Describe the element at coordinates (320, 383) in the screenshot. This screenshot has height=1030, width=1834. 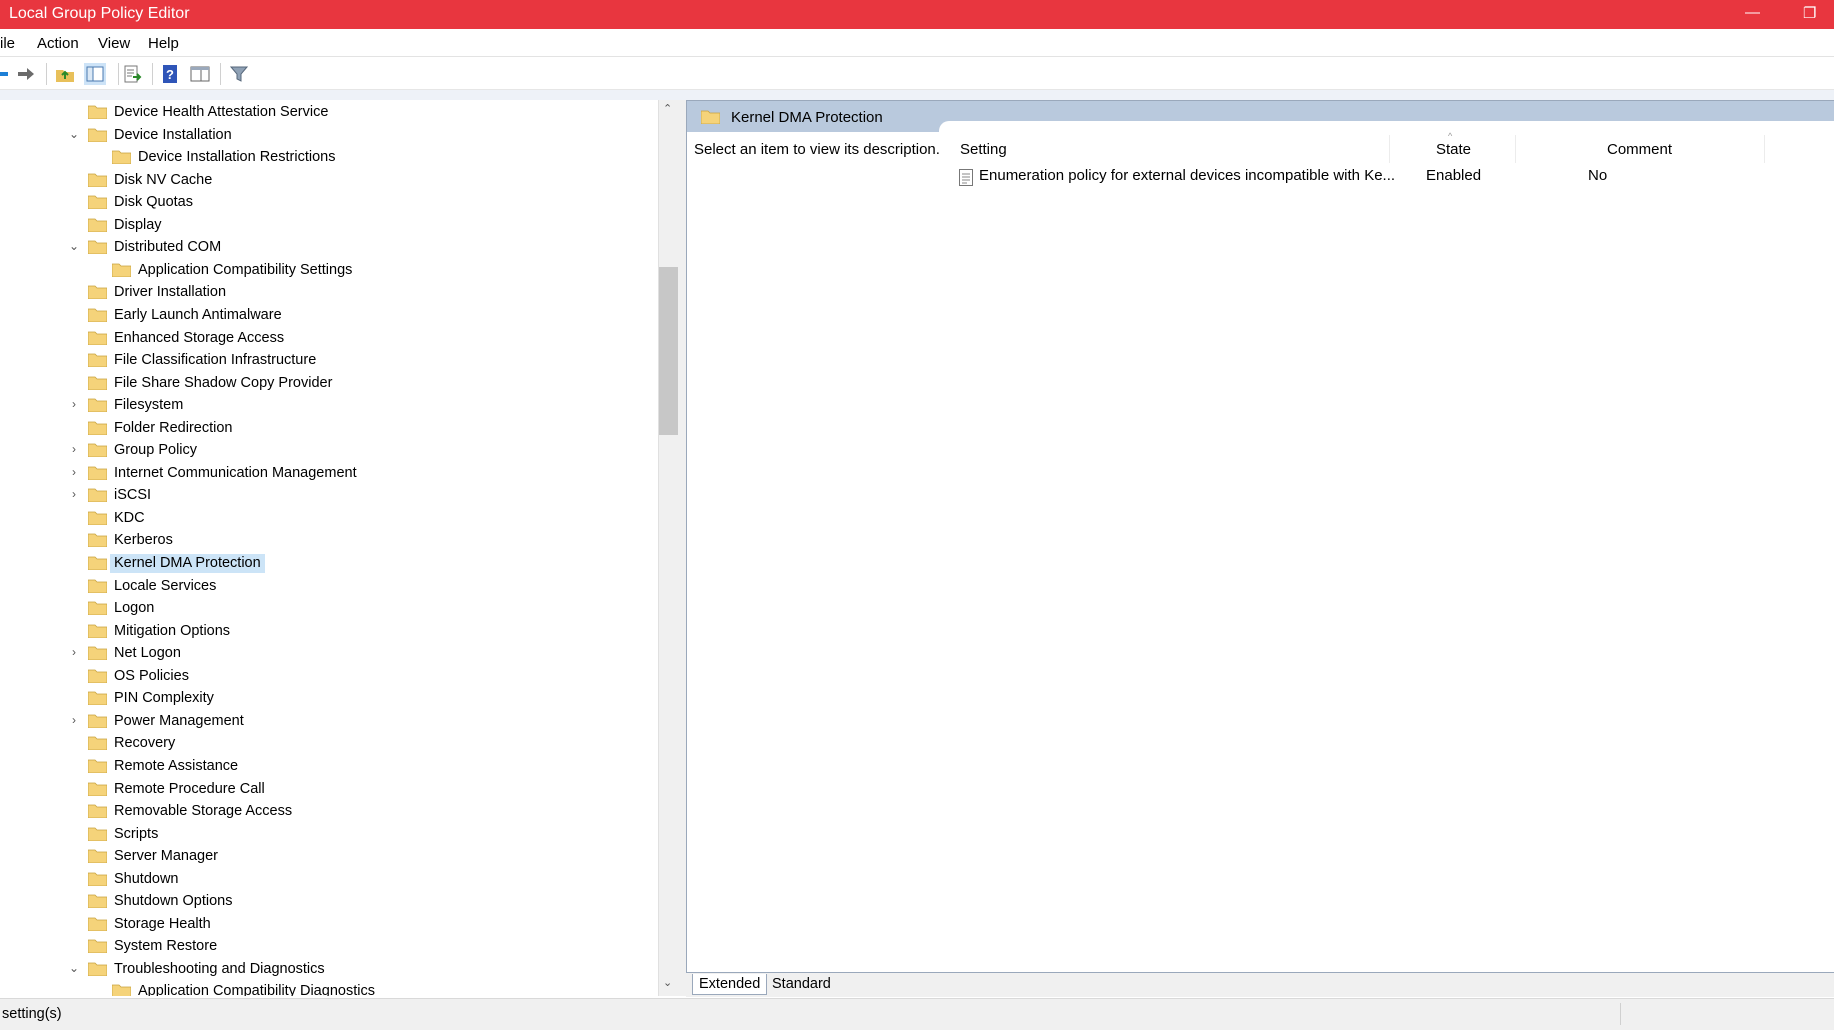
I see `tree-item: File Share Shadow Copy Provider` at that location.